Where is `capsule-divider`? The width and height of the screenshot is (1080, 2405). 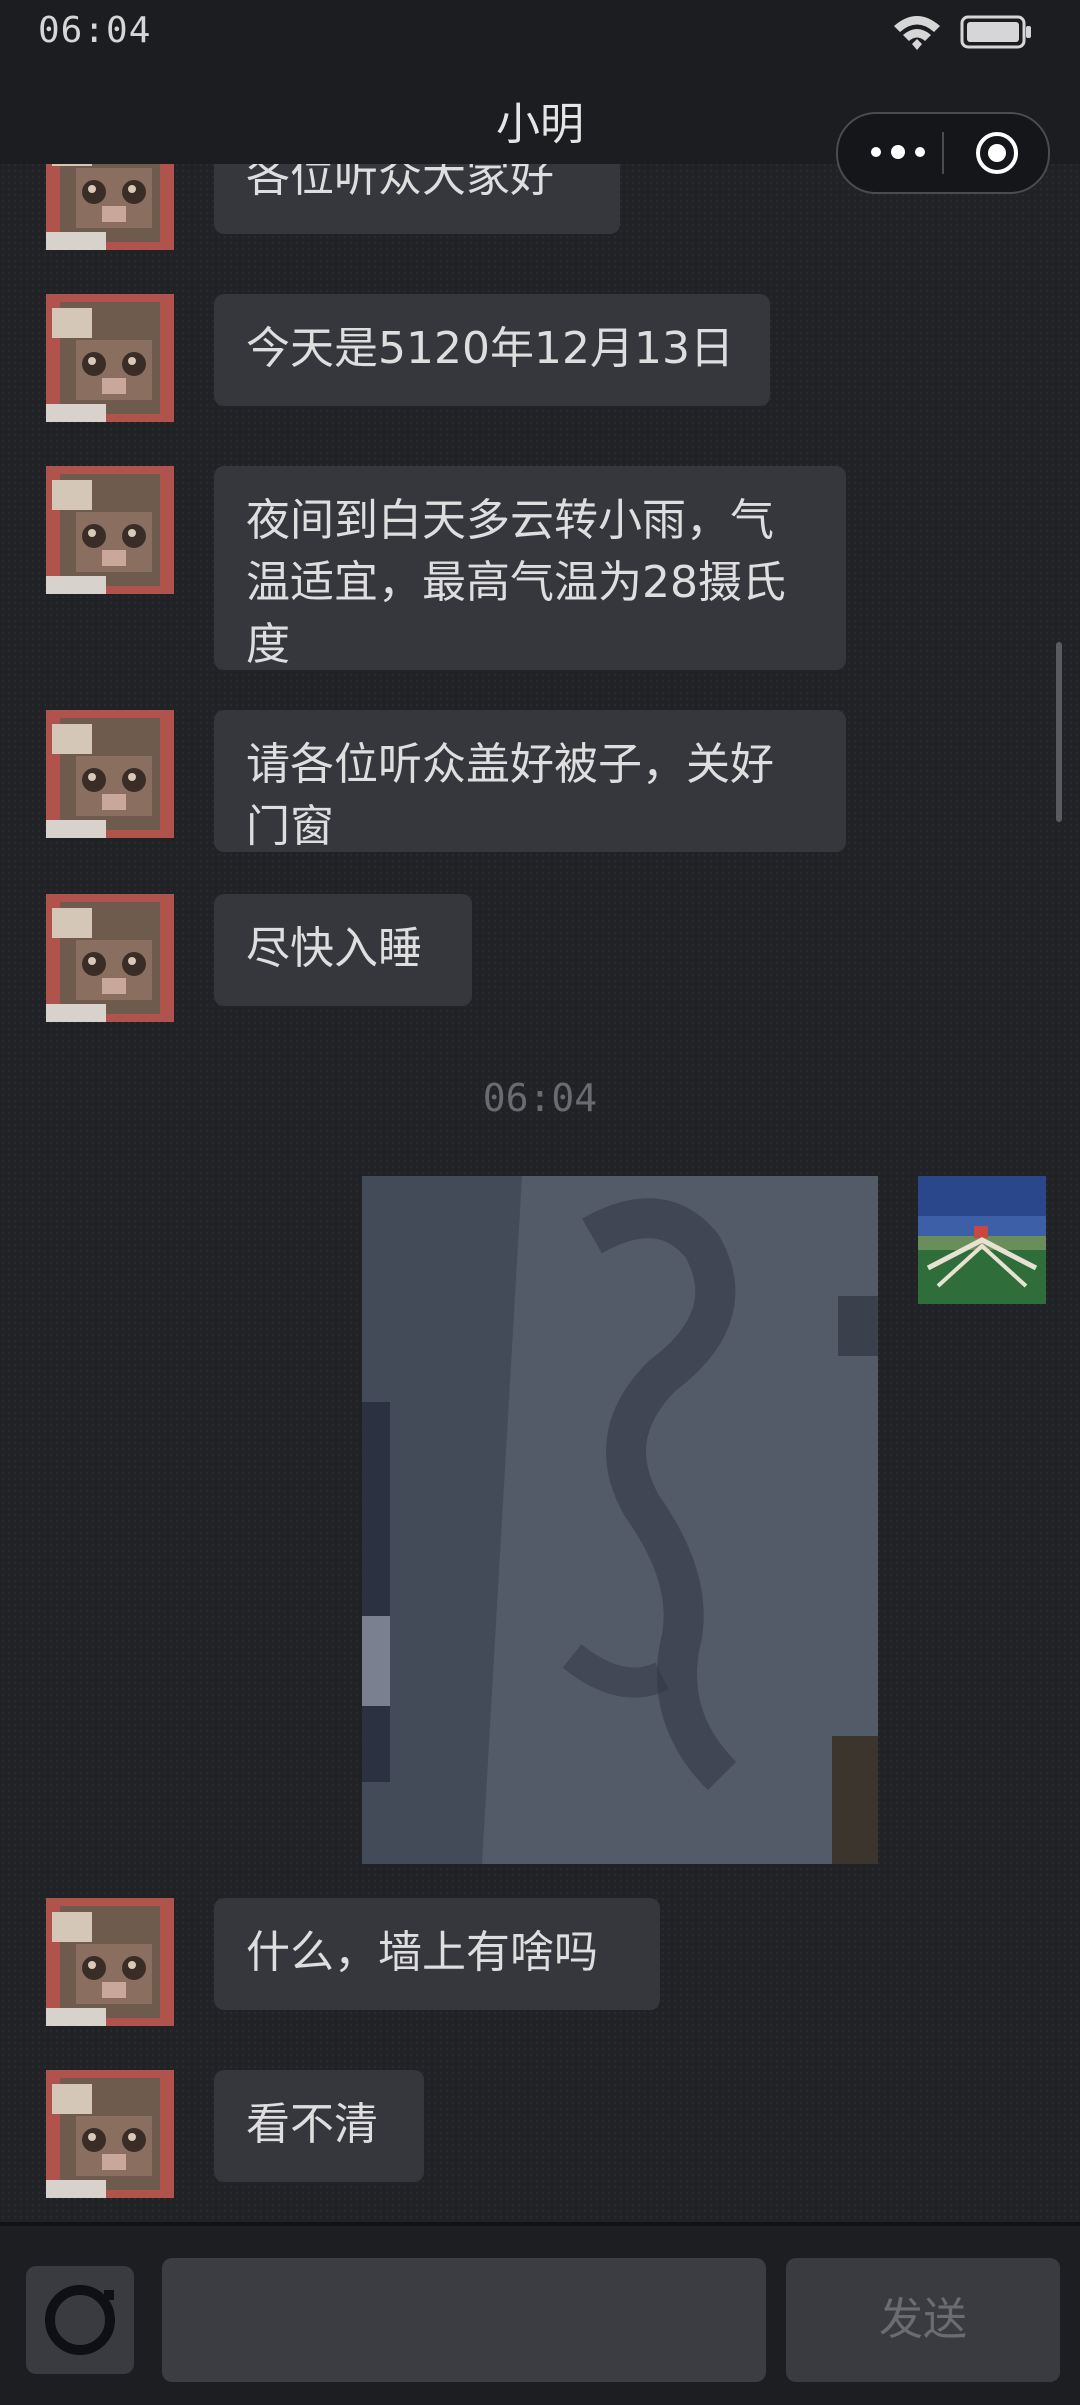 capsule-divider is located at coordinates (943, 153).